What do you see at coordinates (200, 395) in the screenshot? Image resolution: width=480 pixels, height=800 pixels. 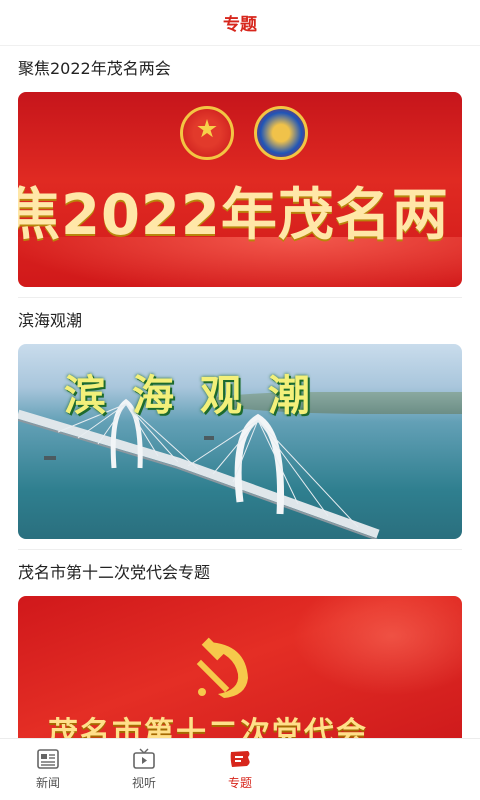 I see `banner-text: 滨海观潮` at bounding box center [200, 395].